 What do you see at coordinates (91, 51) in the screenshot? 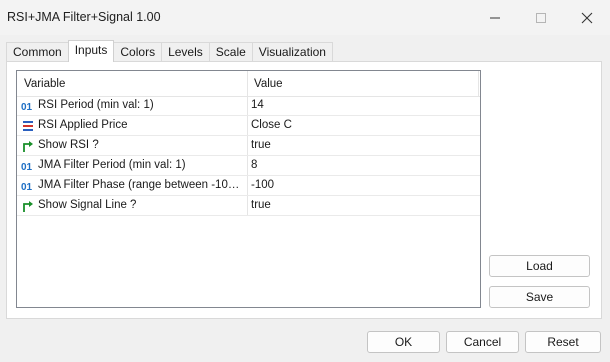
I see `tab-inputs: Inputs` at bounding box center [91, 51].